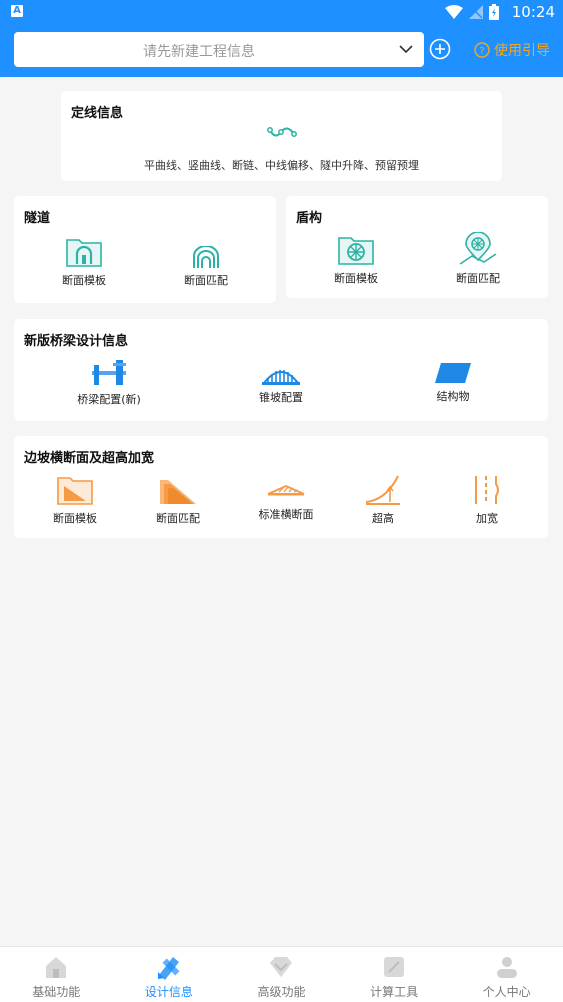 The image size is (563, 1002). What do you see at coordinates (440, 49) in the screenshot?
I see `add-project-button` at bounding box center [440, 49].